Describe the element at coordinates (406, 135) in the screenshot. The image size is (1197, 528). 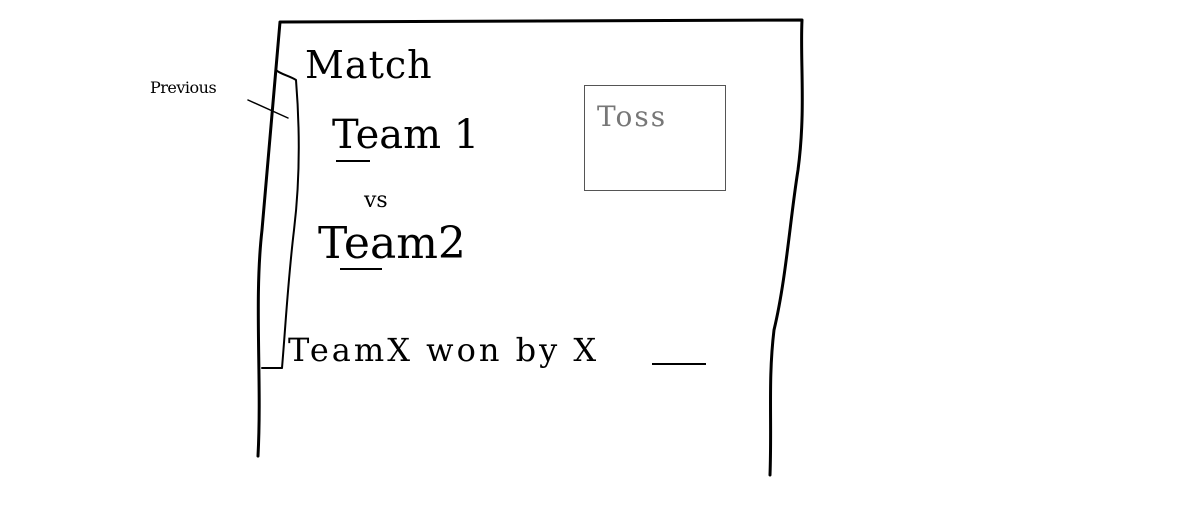
I see `team1-name: Team 1` at that location.